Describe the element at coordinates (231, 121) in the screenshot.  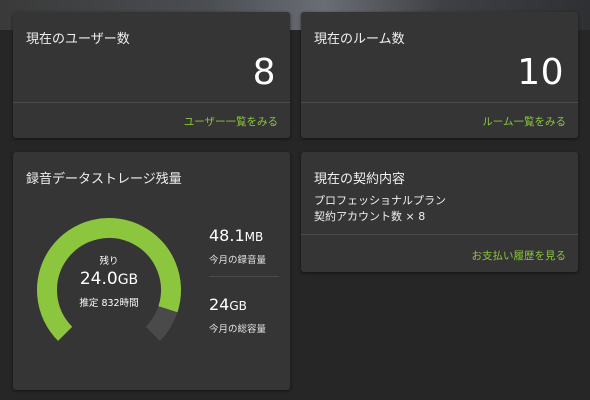
I see `view-users-link: ユーザー一覧をみる` at that location.